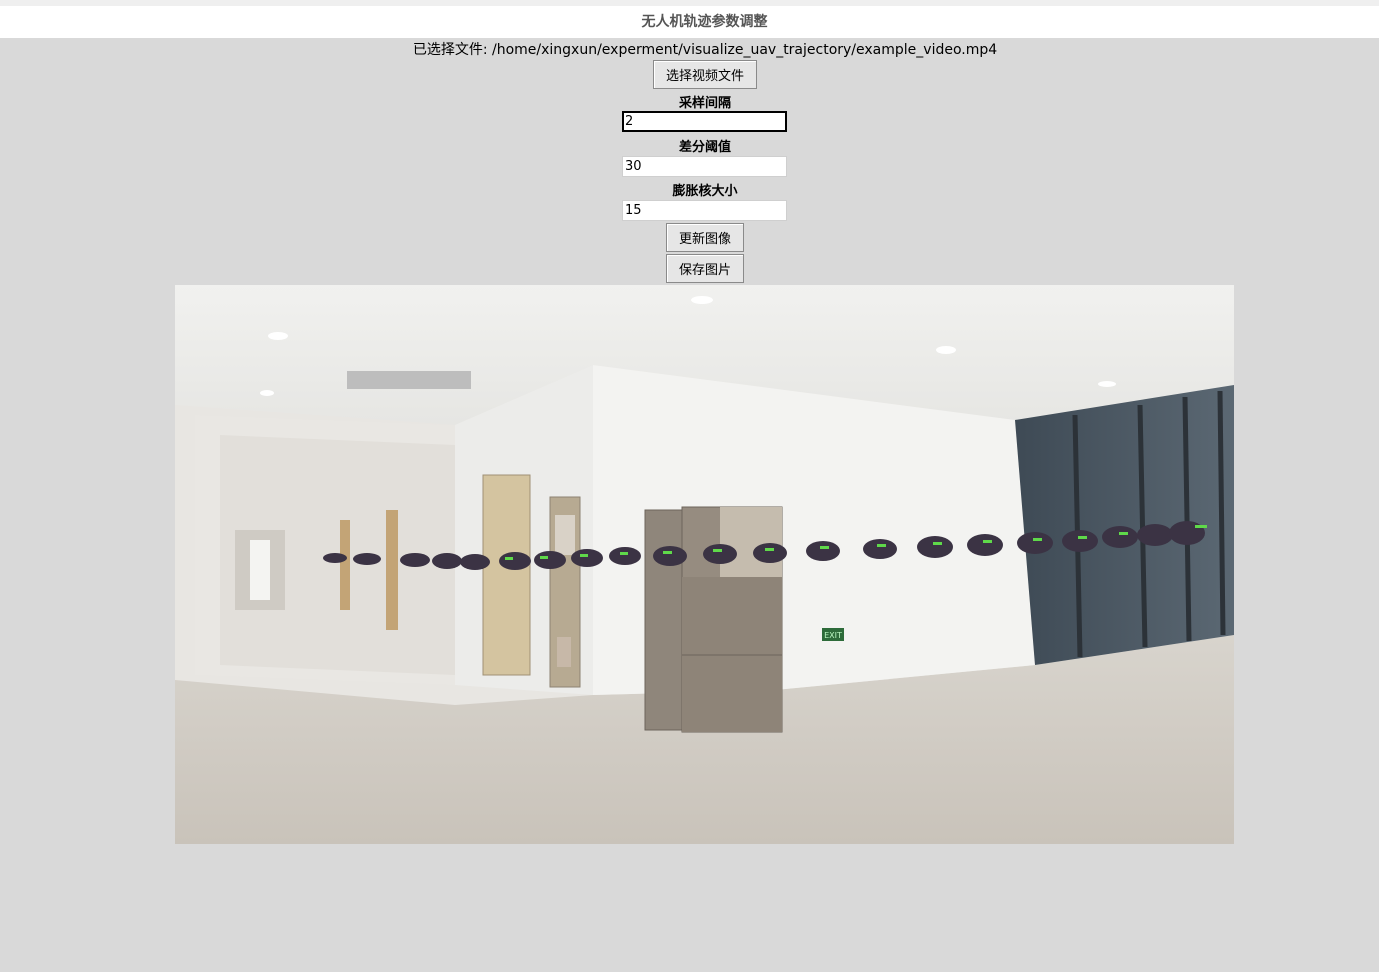  I want to click on exit-sign-text: EXIT, so click(833, 635).